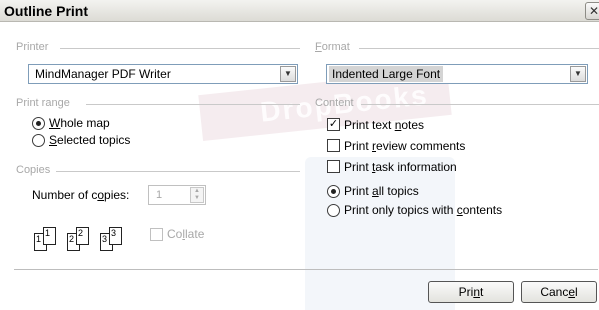 The width and height of the screenshot is (599, 310). What do you see at coordinates (404, 146) in the screenshot?
I see `print-review-comments-label: Print review comments` at bounding box center [404, 146].